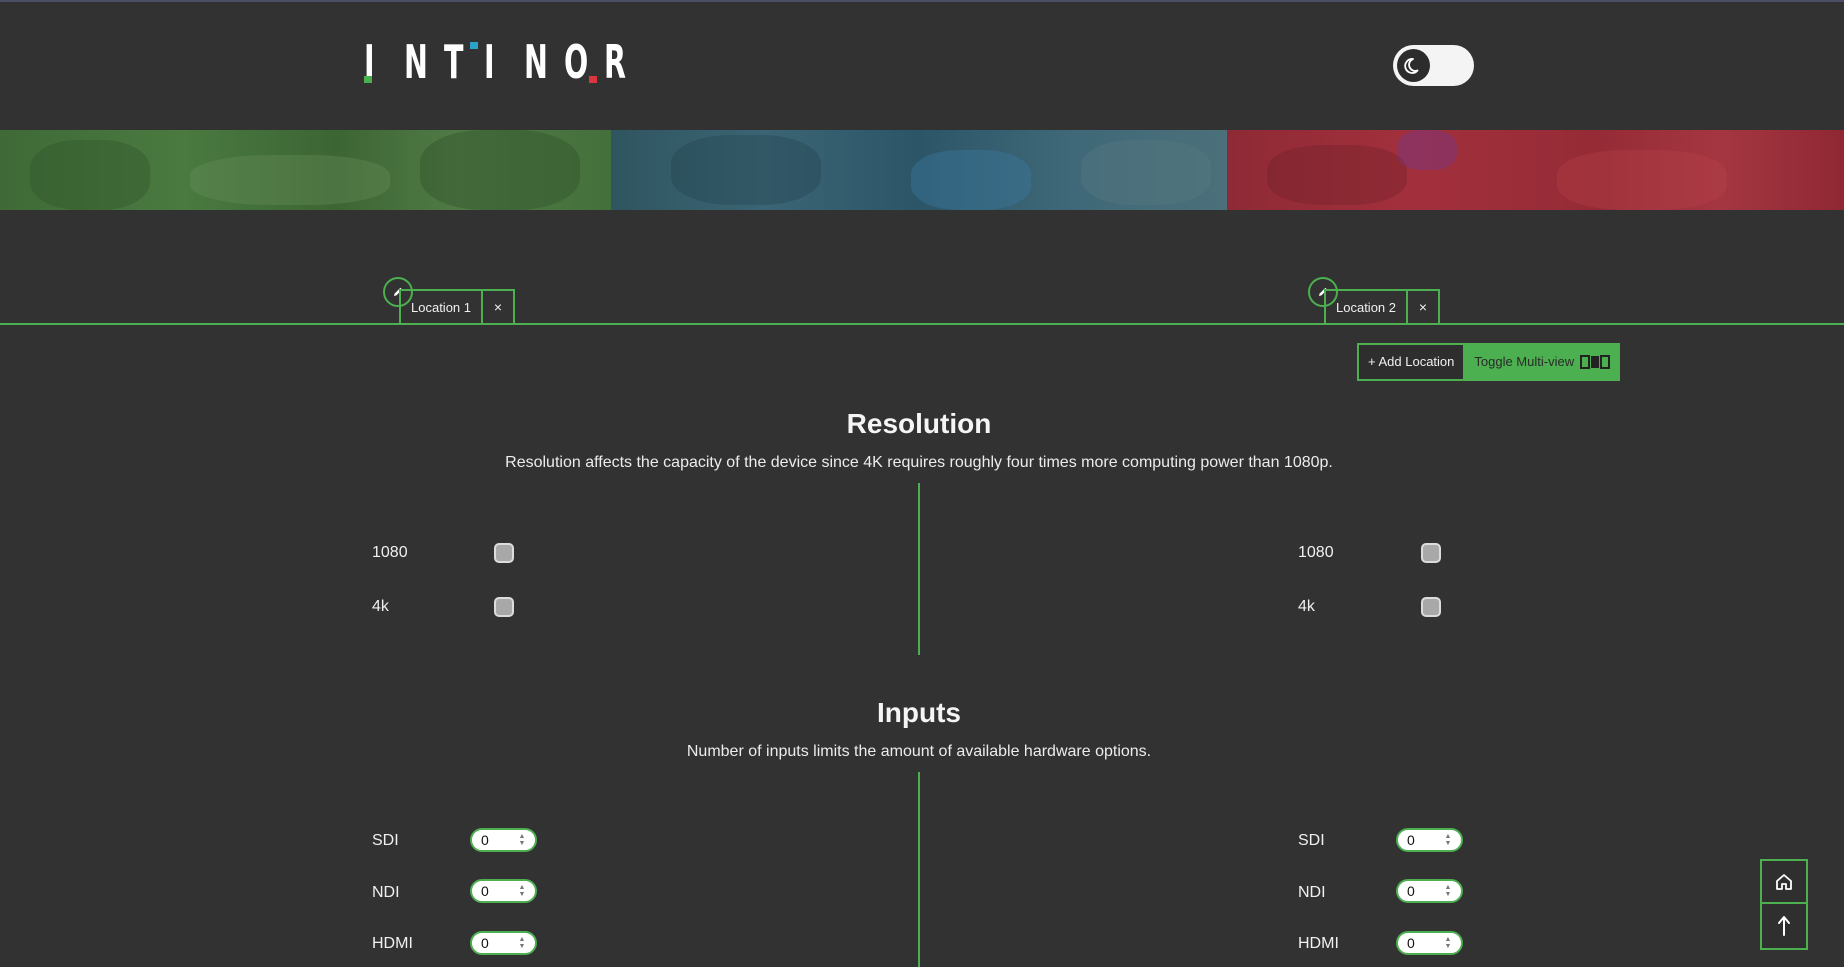  I want to click on theme-toggle, so click(1433, 65).